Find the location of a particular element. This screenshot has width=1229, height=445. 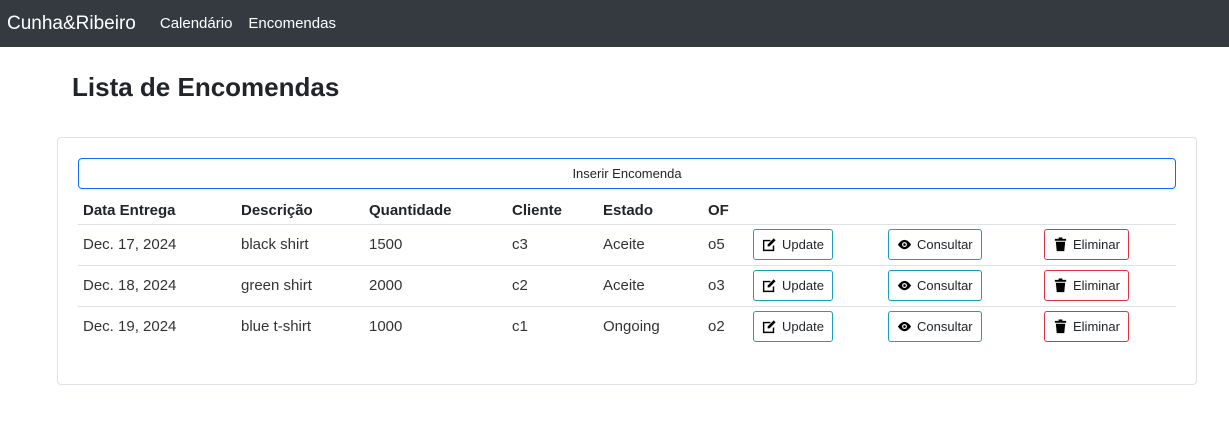

cell-date: Dec. 17, 2024 is located at coordinates (157, 245).